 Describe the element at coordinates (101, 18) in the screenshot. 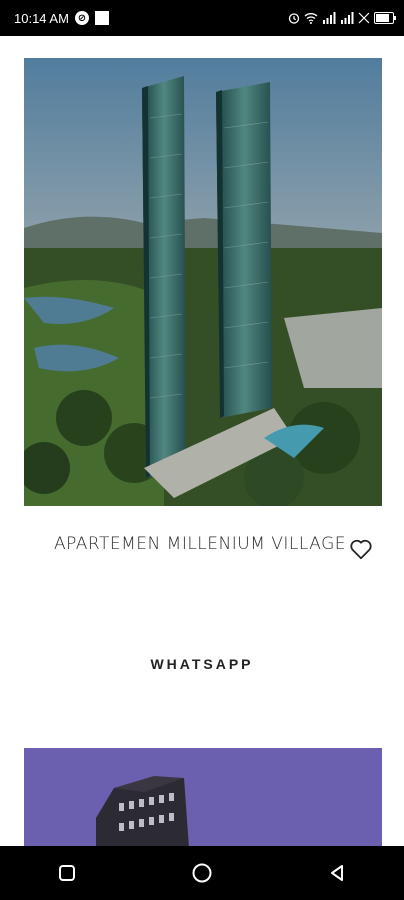

I see `notification-icon` at that location.